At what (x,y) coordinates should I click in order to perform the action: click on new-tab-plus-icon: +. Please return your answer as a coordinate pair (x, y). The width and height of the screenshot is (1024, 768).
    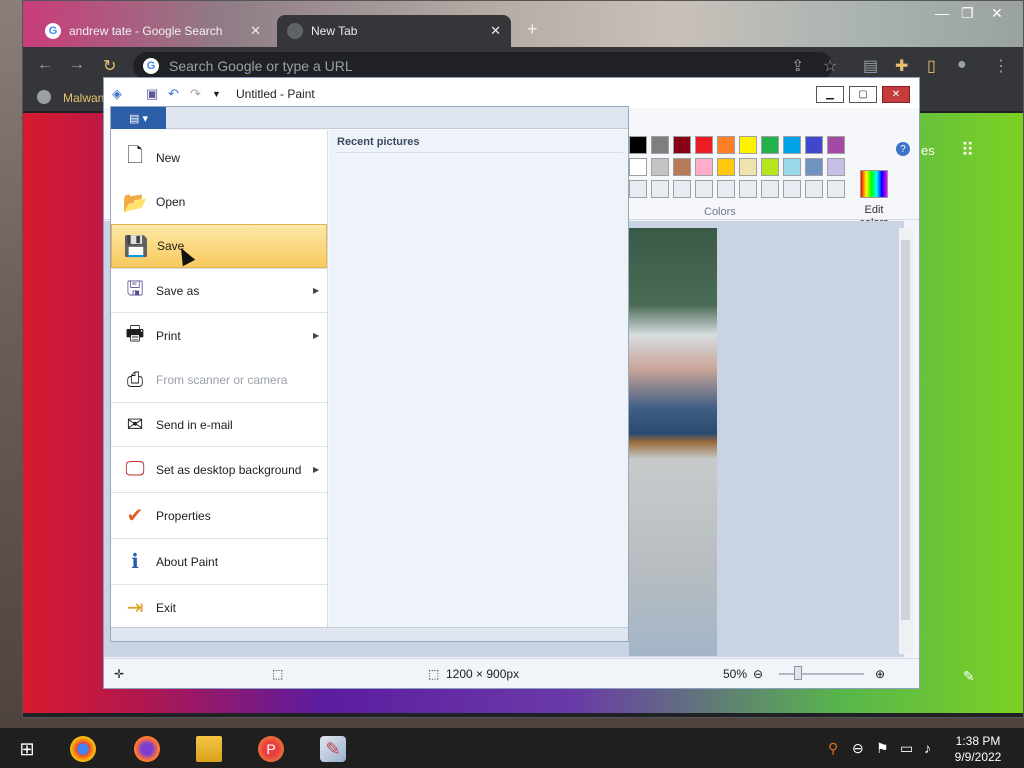
    Looking at the image, I should click on (532, 29).